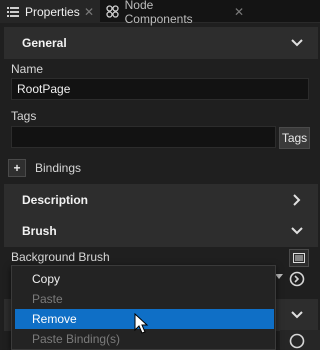 This screenshot has height=350, width=320. Describe the element at coordinates (44, 43) in the screenshot. I see `section-general-title: General` at that location.